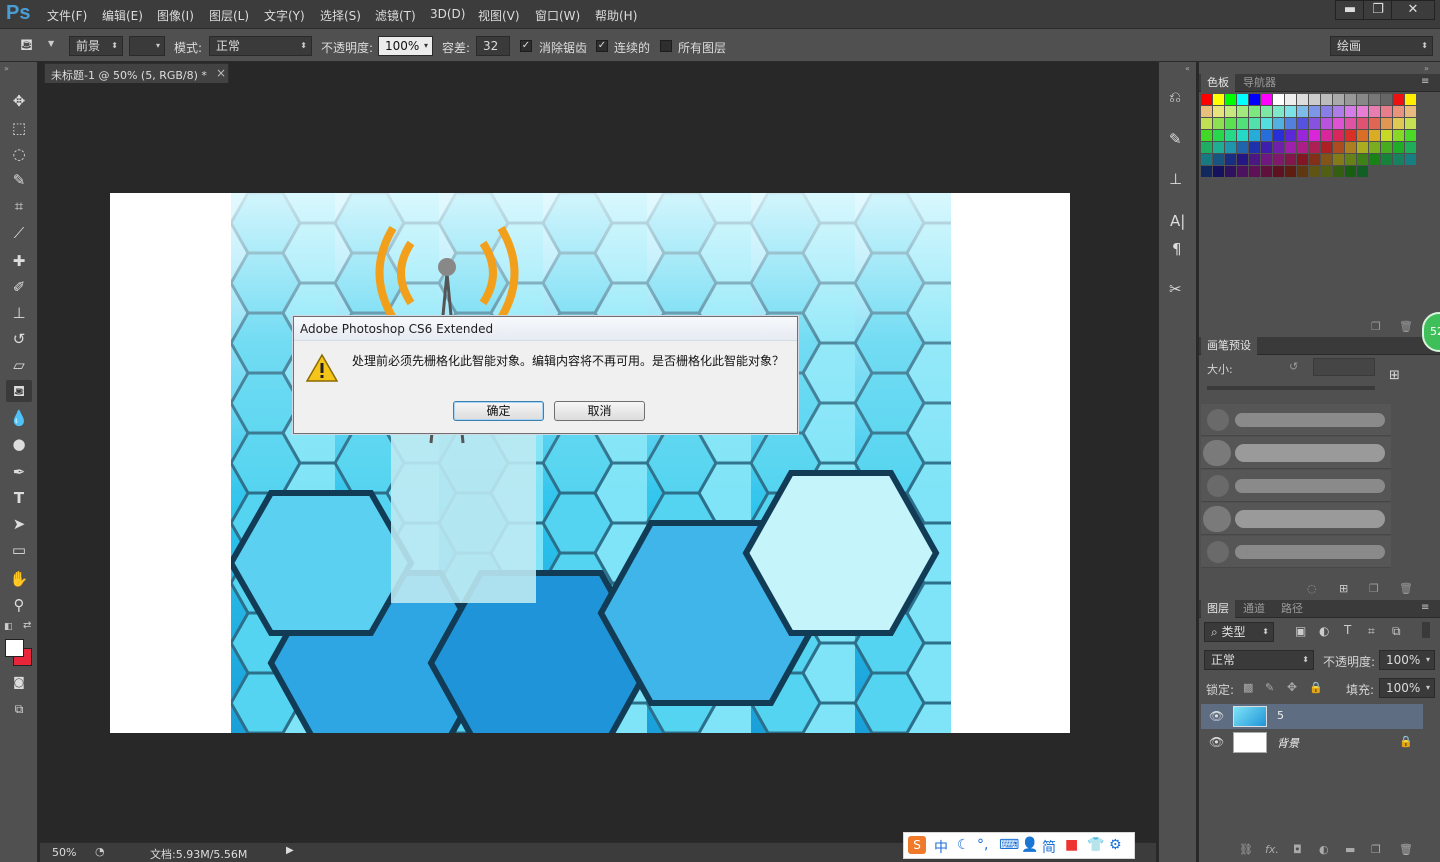 The image size is (1440, 862). I want to click on delete-layer-icon: 🗑, so click(1406, 849).